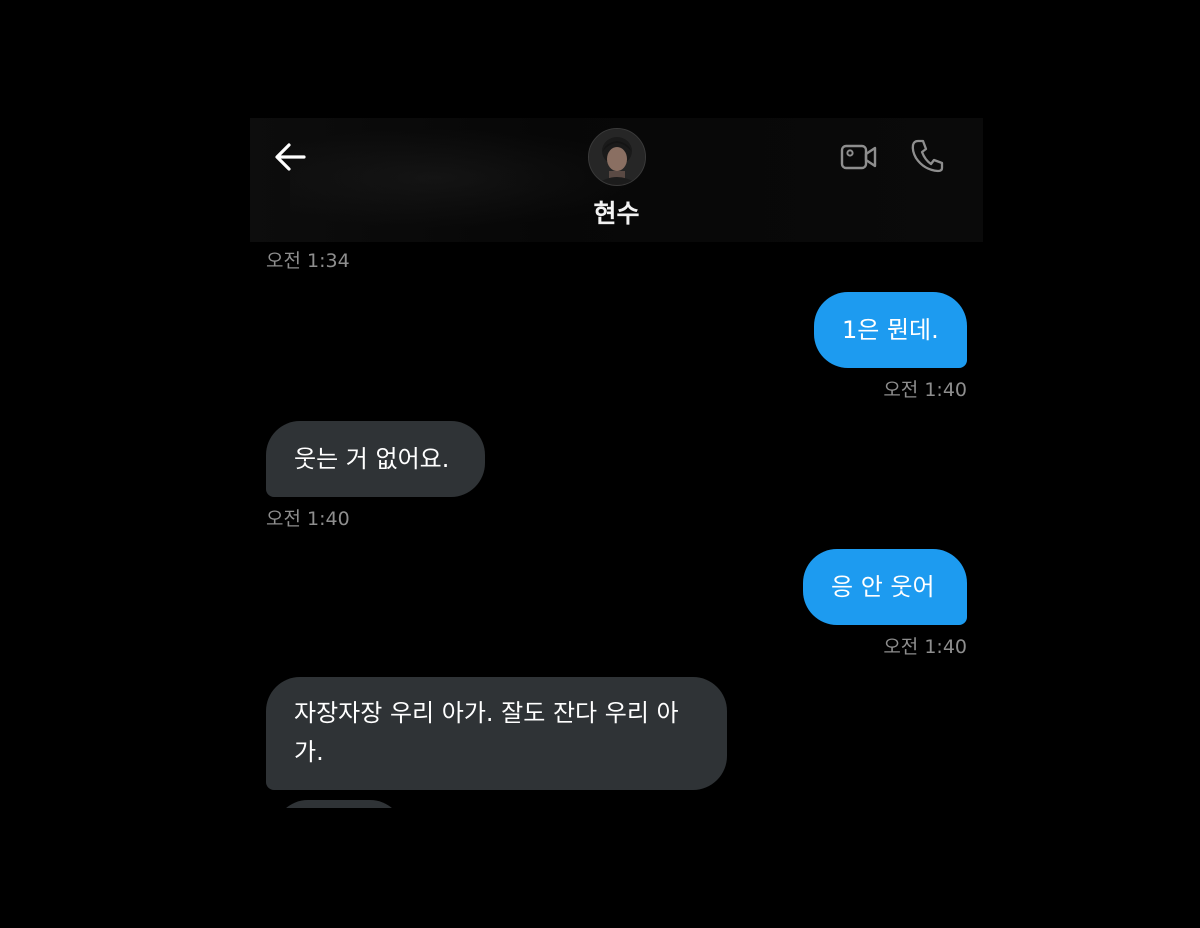 The width and height of the screenshot is (1200, 928). I want to click on message-text: 1은 뭔데., so click(890, 330).